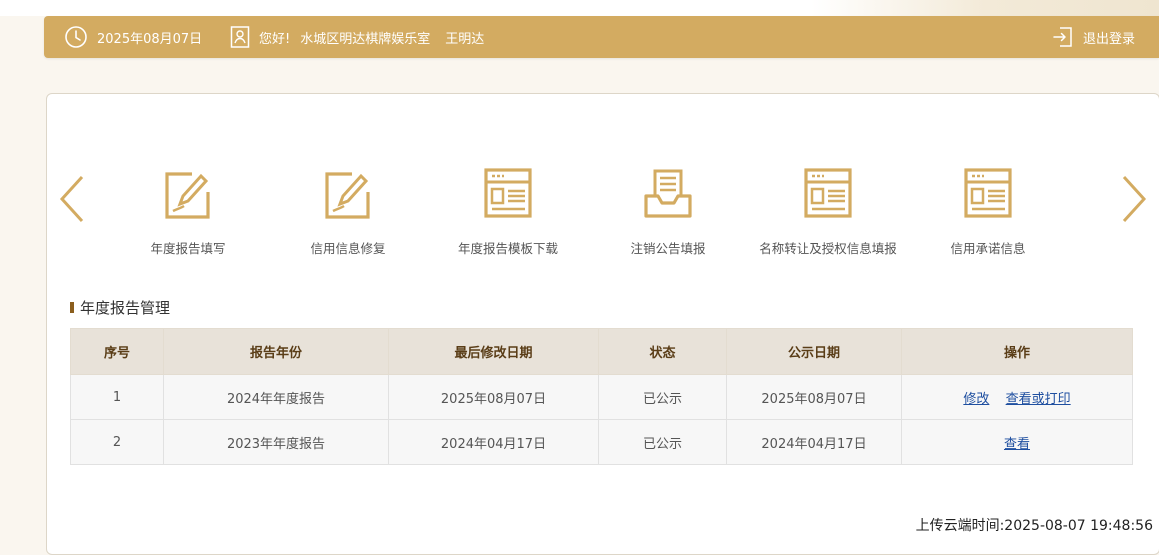  Describe the element at coordinates (150, 39) in the screenshot. I see `header-date-text: 2025年08月07日` at that location.